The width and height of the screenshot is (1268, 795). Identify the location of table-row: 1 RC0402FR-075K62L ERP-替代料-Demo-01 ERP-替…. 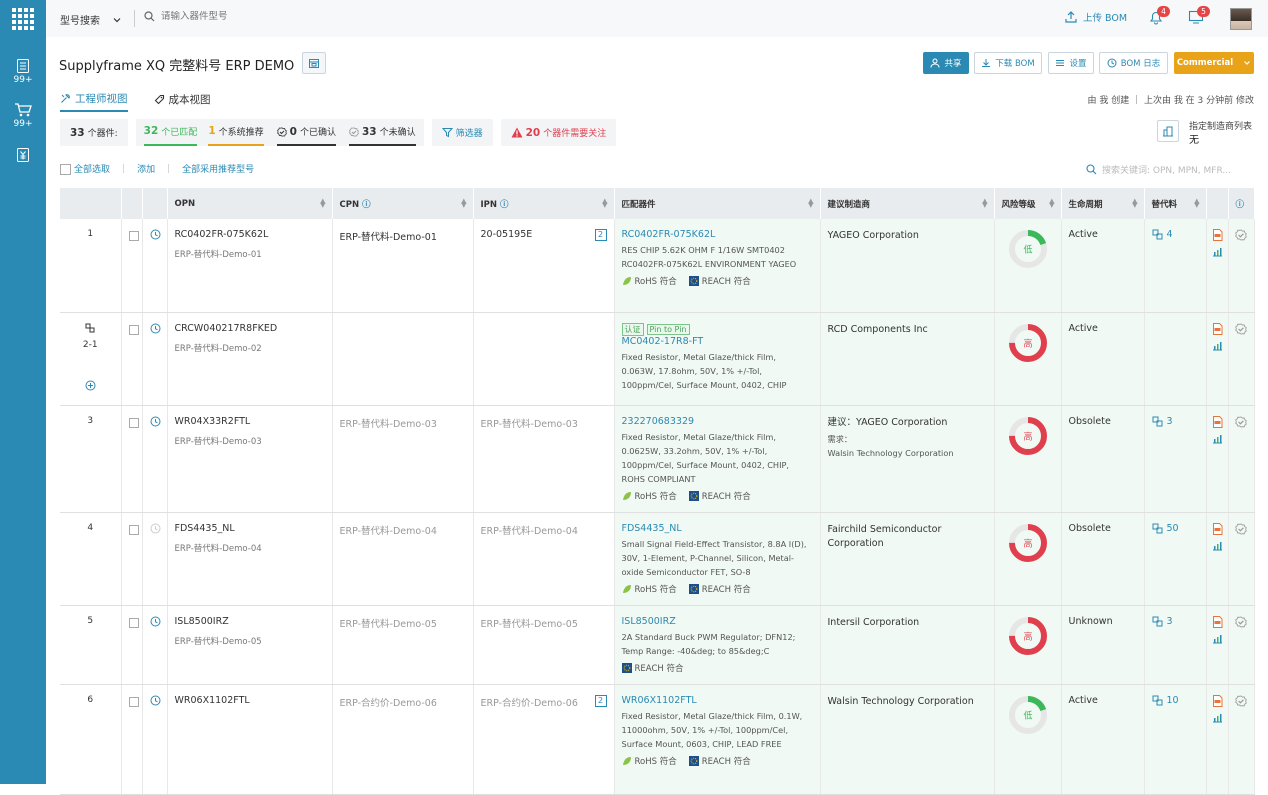
(657, 266).